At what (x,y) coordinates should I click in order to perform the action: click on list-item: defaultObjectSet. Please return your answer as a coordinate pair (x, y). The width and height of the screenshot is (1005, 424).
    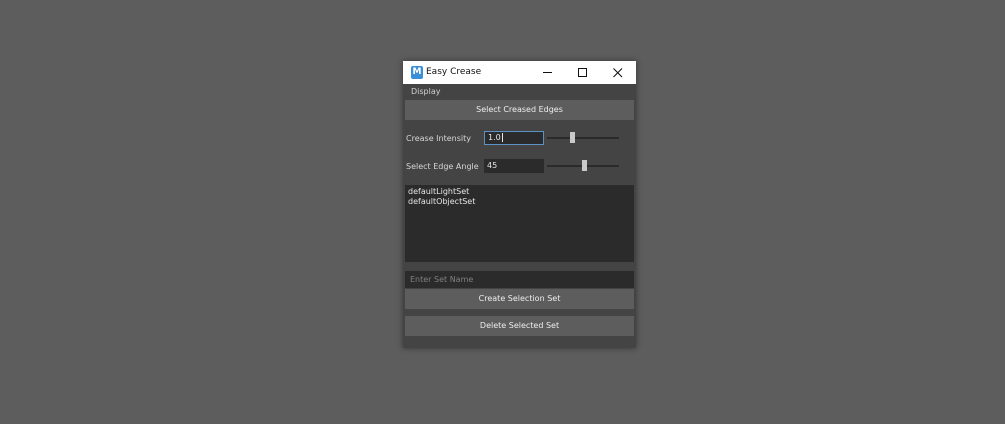
    Looking at the image, I should click on (519, 202).